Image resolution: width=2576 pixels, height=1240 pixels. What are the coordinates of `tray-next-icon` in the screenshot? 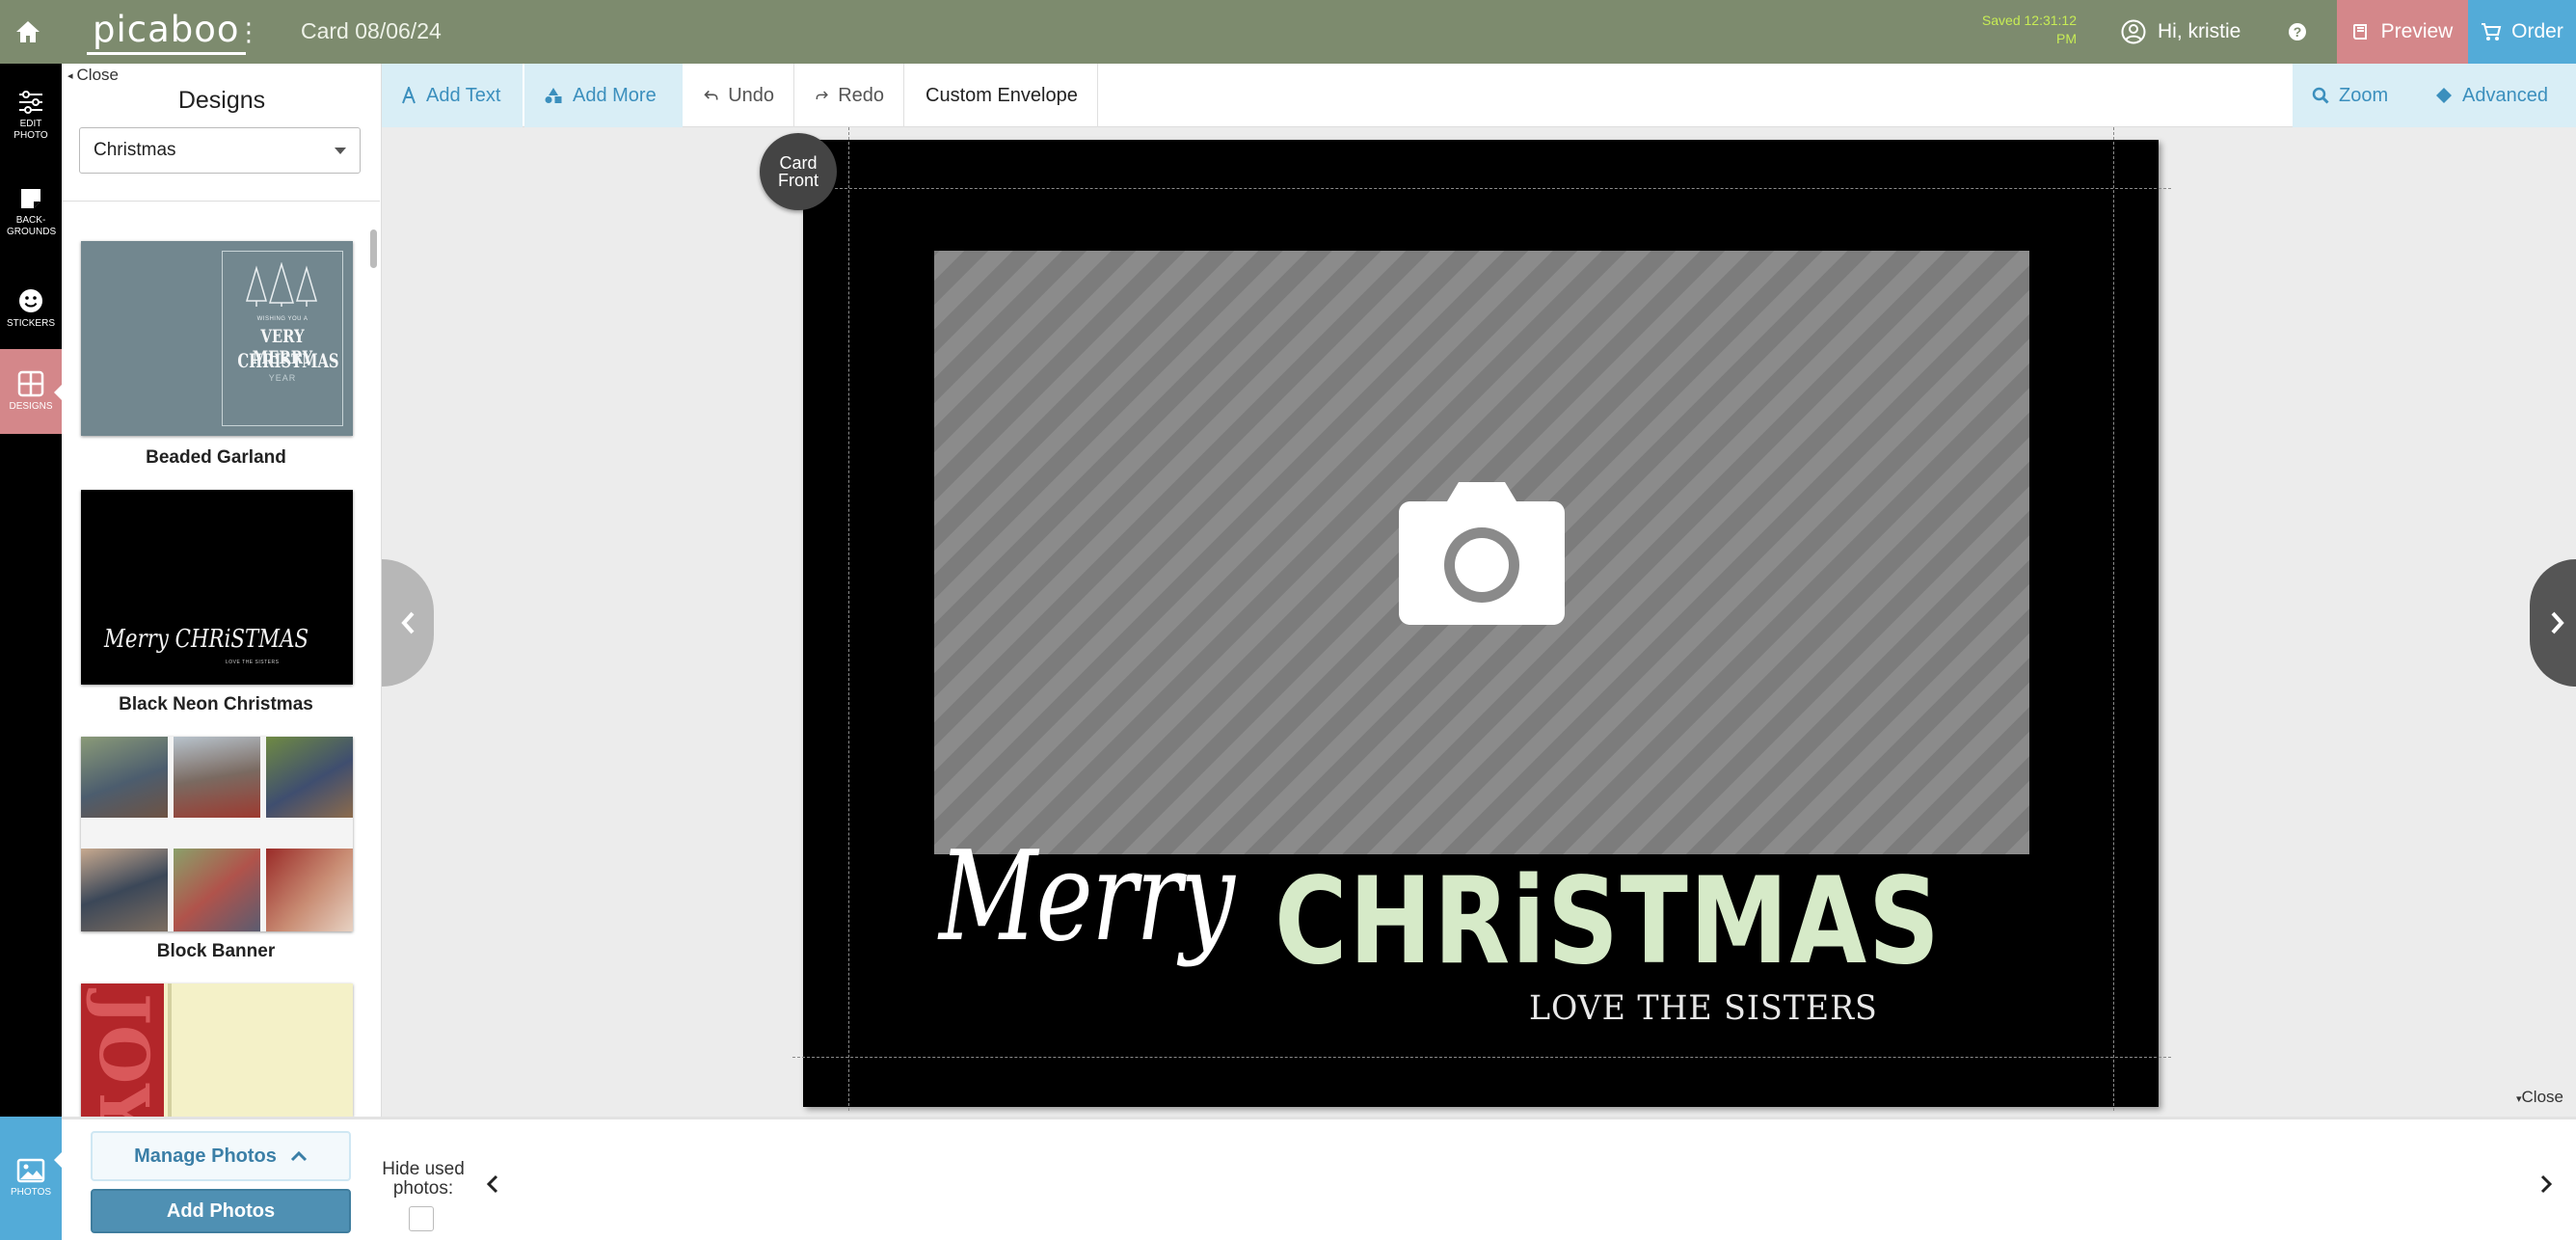 It's located at (2547, 1184).